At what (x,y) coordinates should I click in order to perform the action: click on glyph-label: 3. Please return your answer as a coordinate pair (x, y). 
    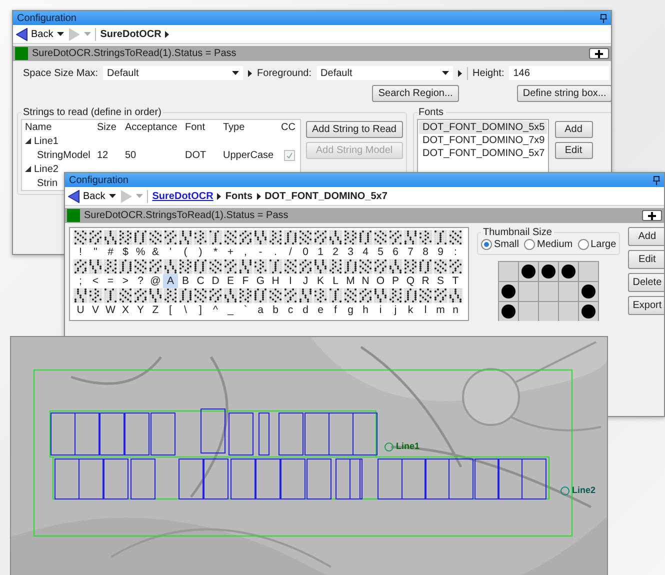
    Looking at the image, I should click on (350, 252).